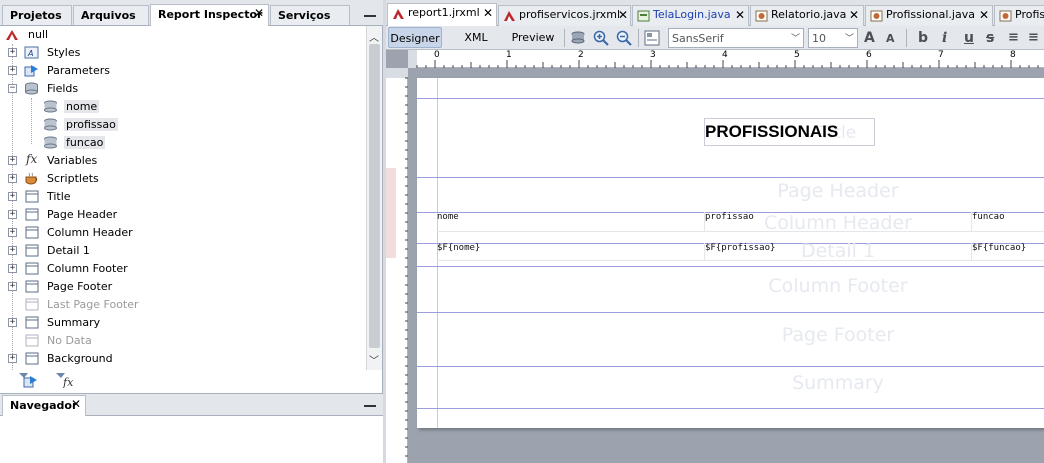 This screenshot has width=1044, height=463. What do you see at coordinates (31, 88) in the screenshot?
I see `fields-icon` at bounding box center [31, 88].